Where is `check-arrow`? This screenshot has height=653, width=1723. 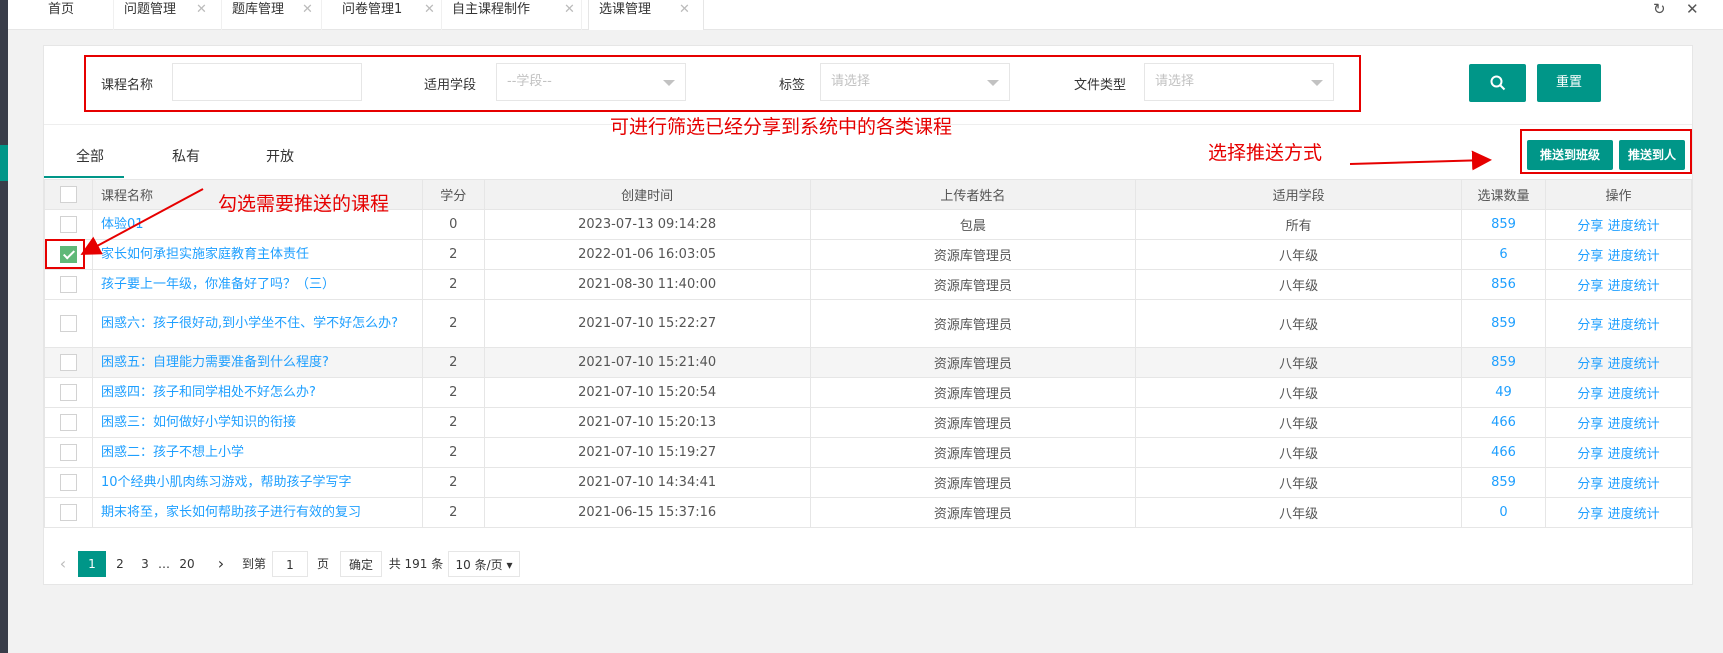
check-arrow is located at coordinates (142, 221).